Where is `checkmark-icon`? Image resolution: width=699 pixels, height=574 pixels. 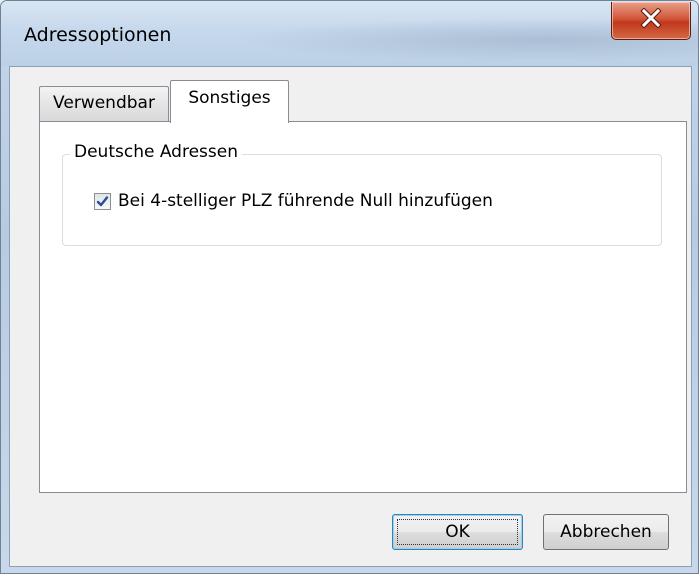 checkmark-icon is located at coordinates (102, 200).